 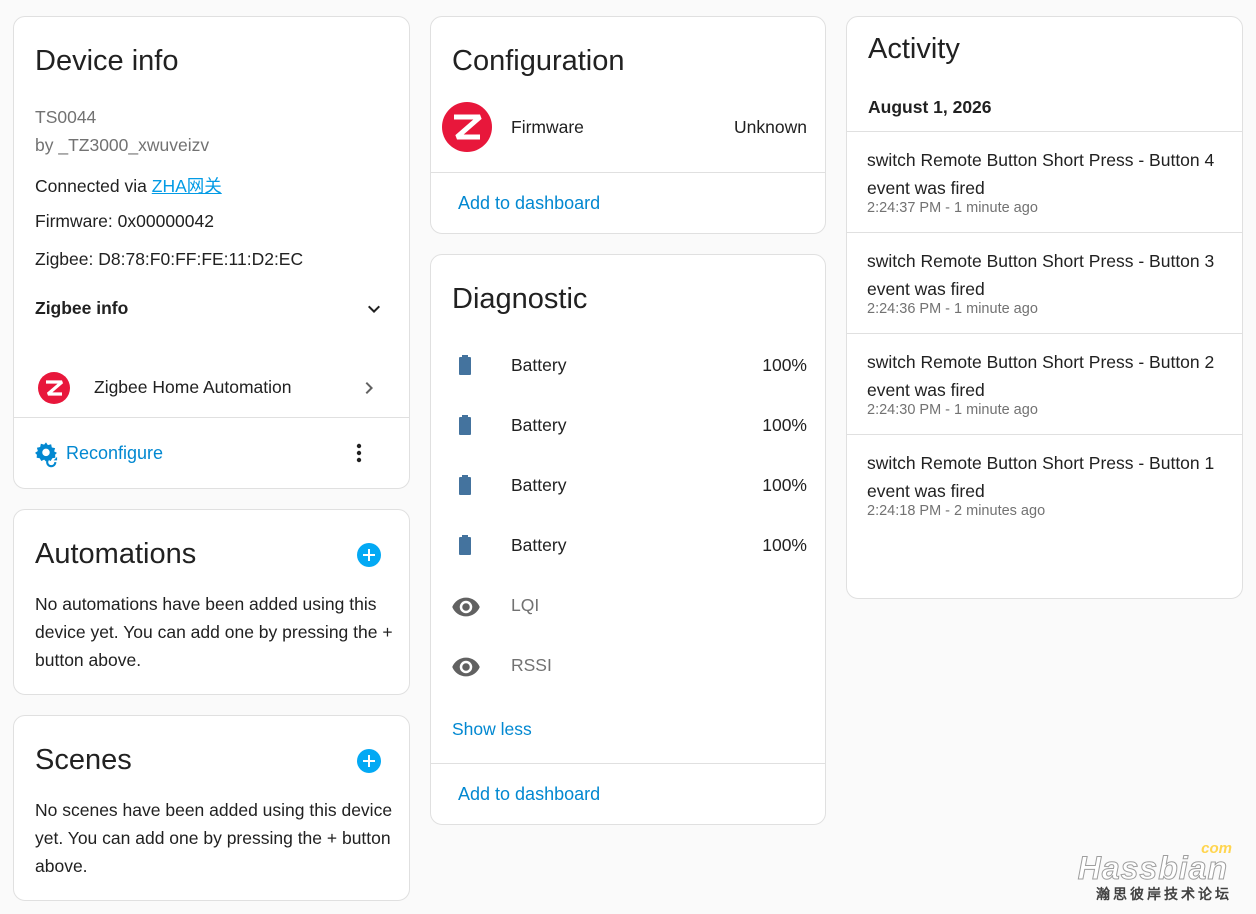 What do you see at coordinates (628, 763) in the screenshot?
I see `diagnostic-divider` at bounding box center [628, 763].